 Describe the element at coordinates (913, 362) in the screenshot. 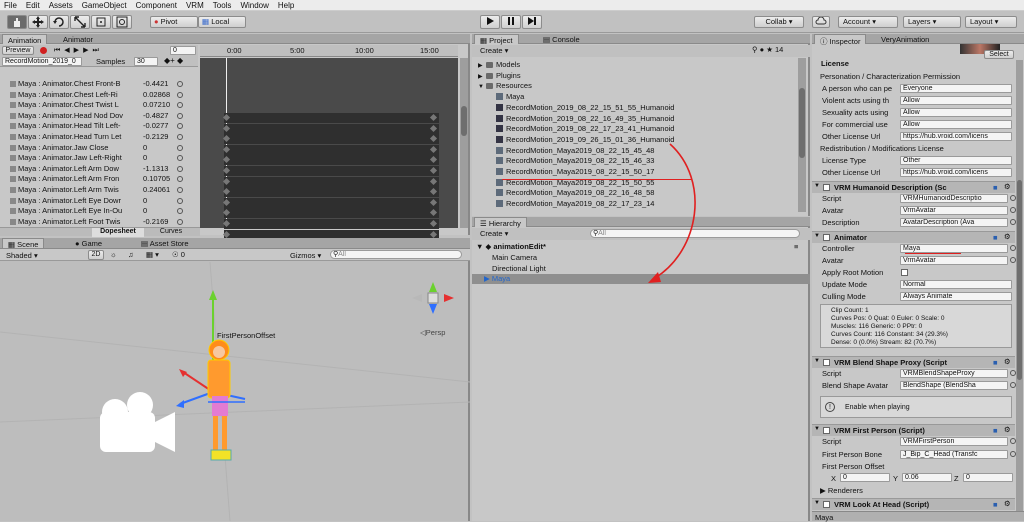

I see `component-blend-shape-proxy: ▼ VRM Blend Shape Proxy (Script ■ ⚙` at that location.